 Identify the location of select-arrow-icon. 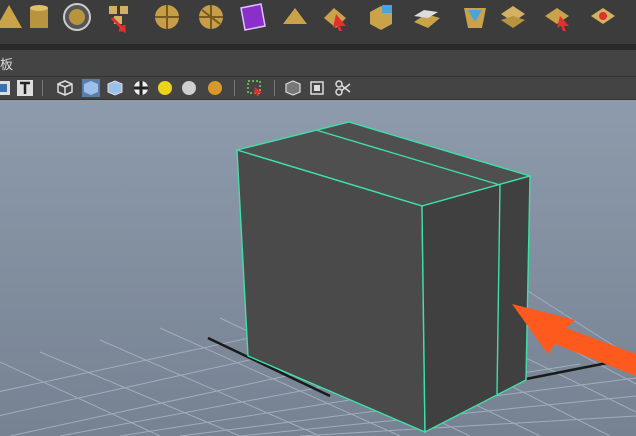
(335, 17).